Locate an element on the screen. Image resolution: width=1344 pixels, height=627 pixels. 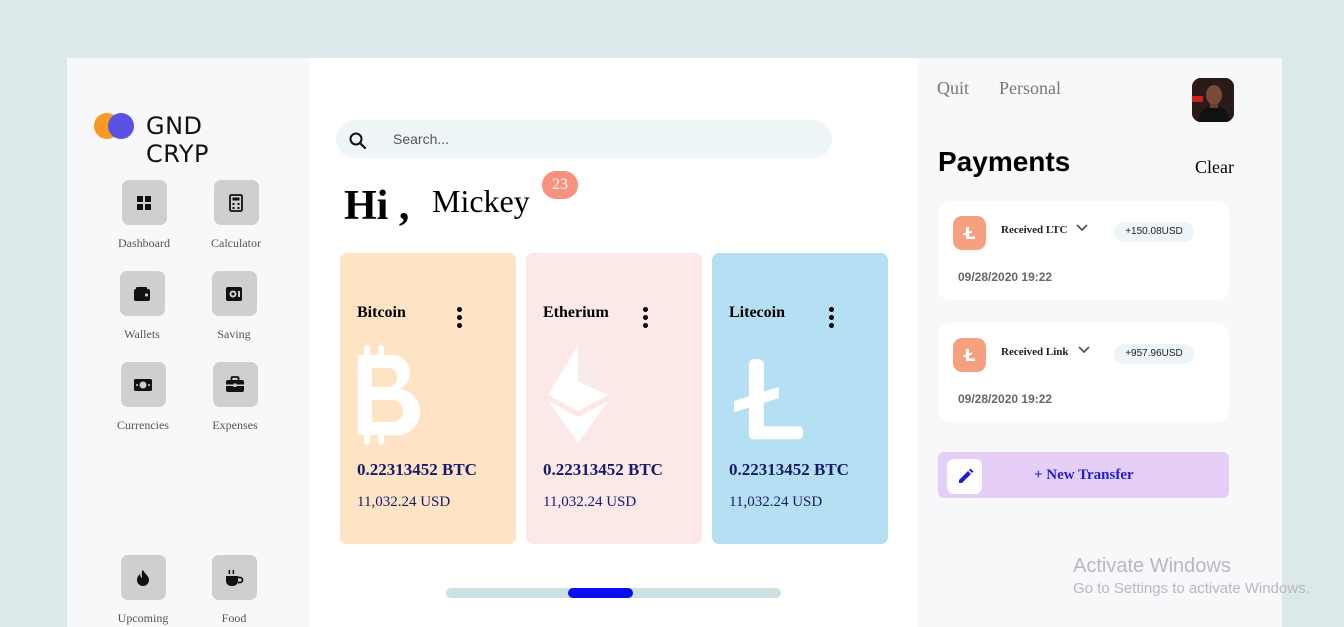
watermark-subtitle: Go to Settings to activate Windows. is located at coordinates (1191, 588).